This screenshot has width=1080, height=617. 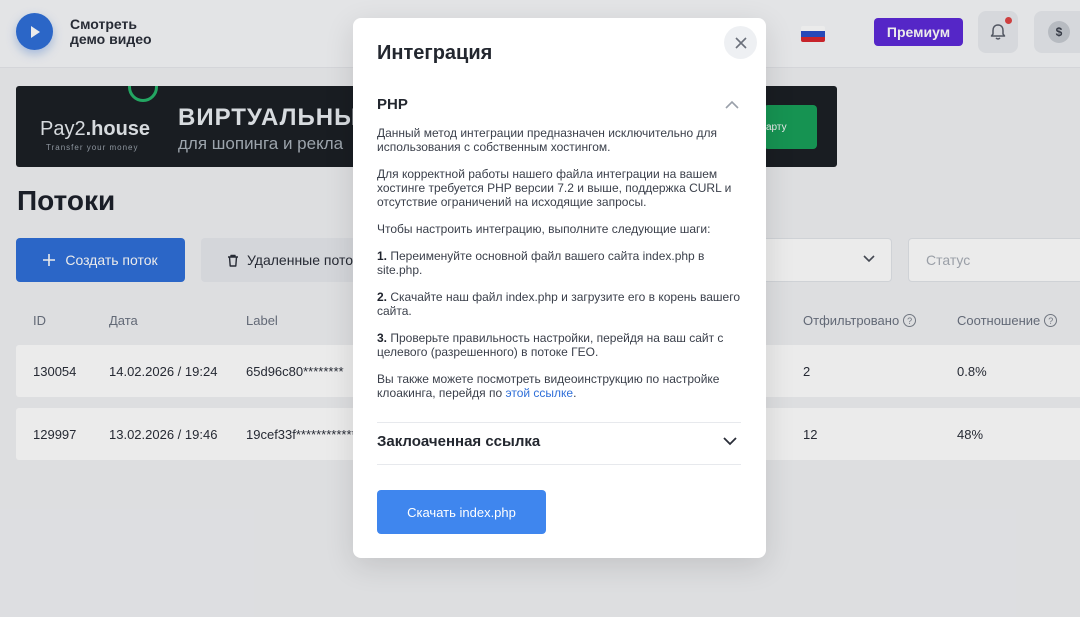 What do you see at coordinates (382, 297) in the screenshot?
I see `step-number: 2.` at bounding box center [382, 297].